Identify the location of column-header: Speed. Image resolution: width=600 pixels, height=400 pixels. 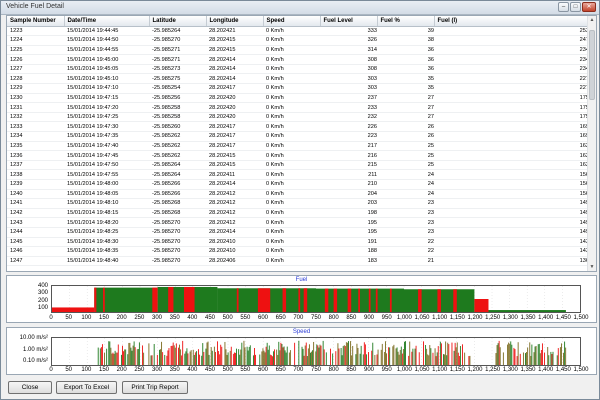
(292, 21).